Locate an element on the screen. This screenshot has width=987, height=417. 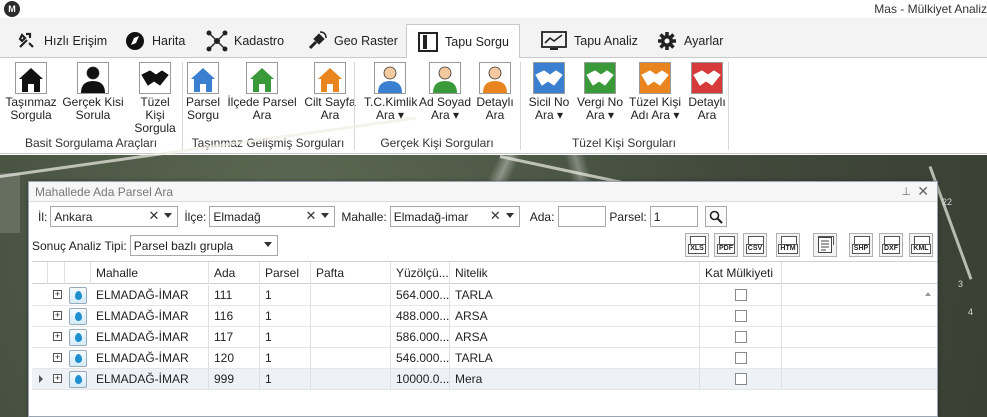
tab-harita: Harita is located at coordinates (154, 41).